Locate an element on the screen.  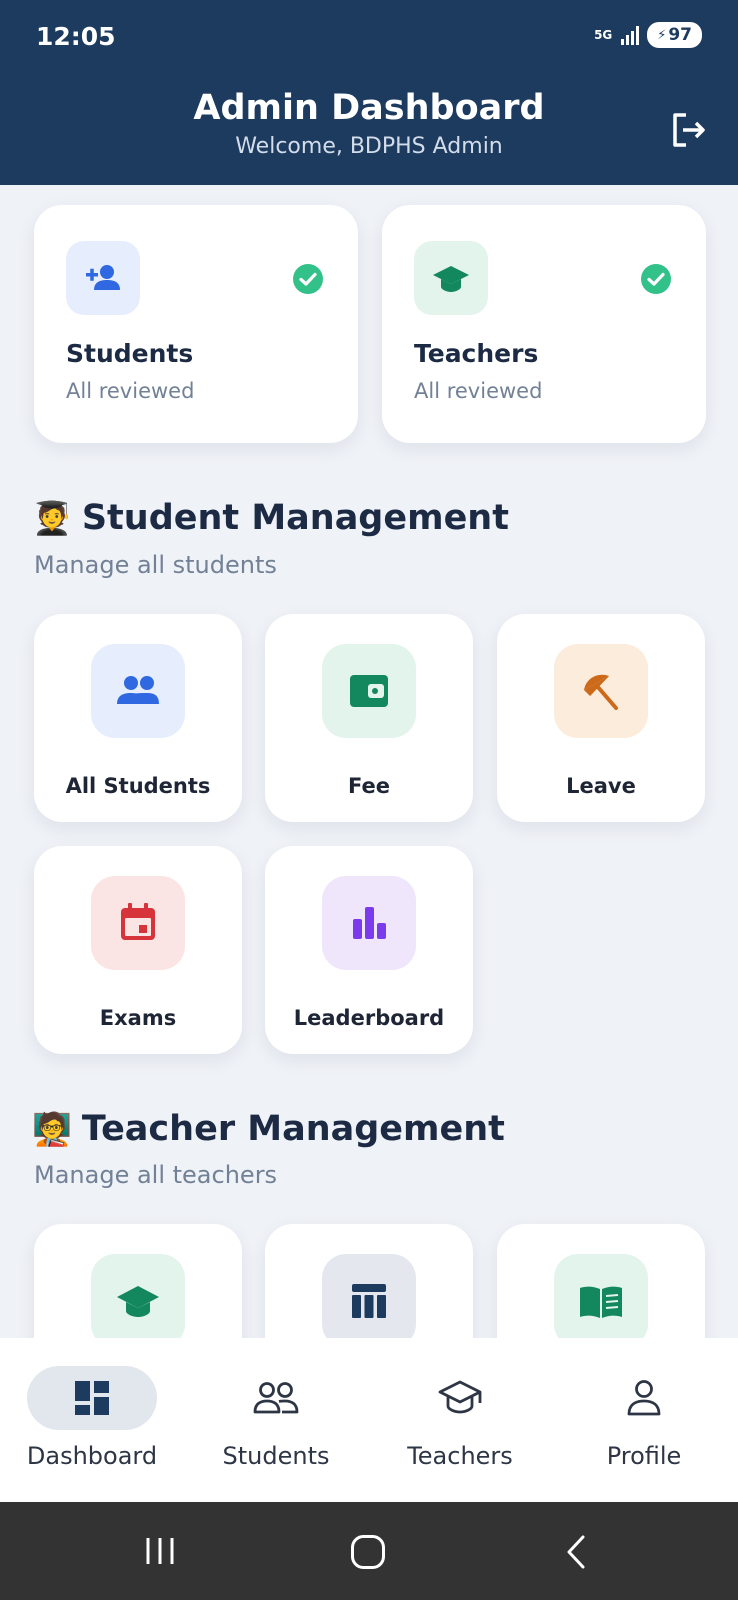
tile-label: Exams is located at coordinates (138, 1018).